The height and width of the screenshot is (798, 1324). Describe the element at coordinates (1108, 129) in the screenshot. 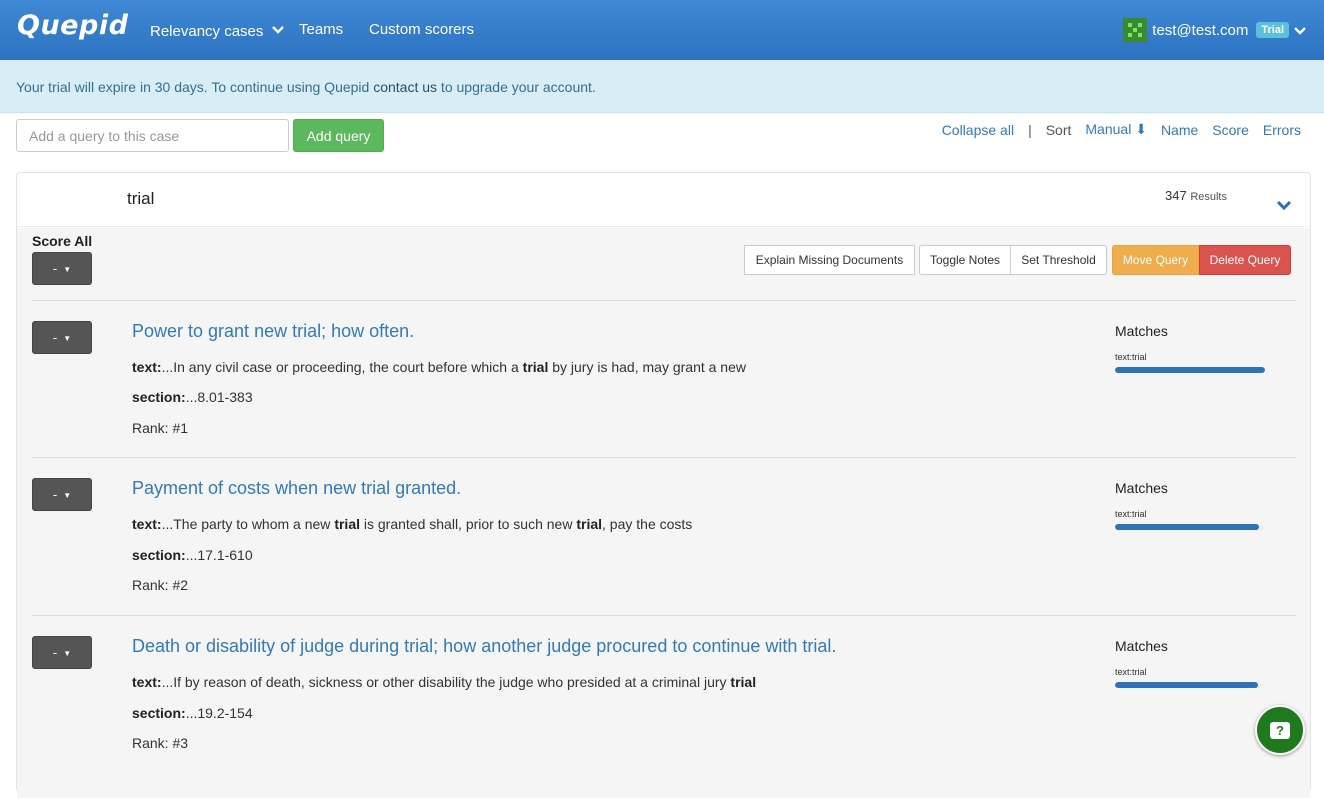

I see `sort-manual-label: Manual` at that location.